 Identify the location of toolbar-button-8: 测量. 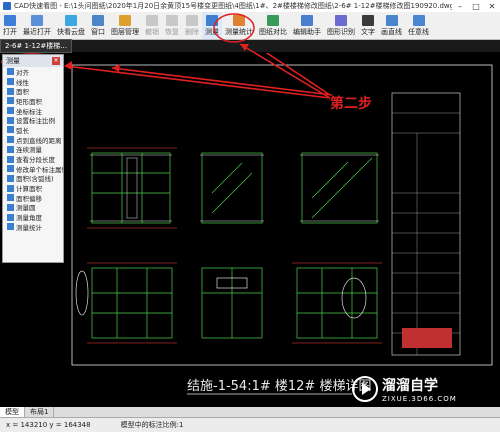
(212, 25).